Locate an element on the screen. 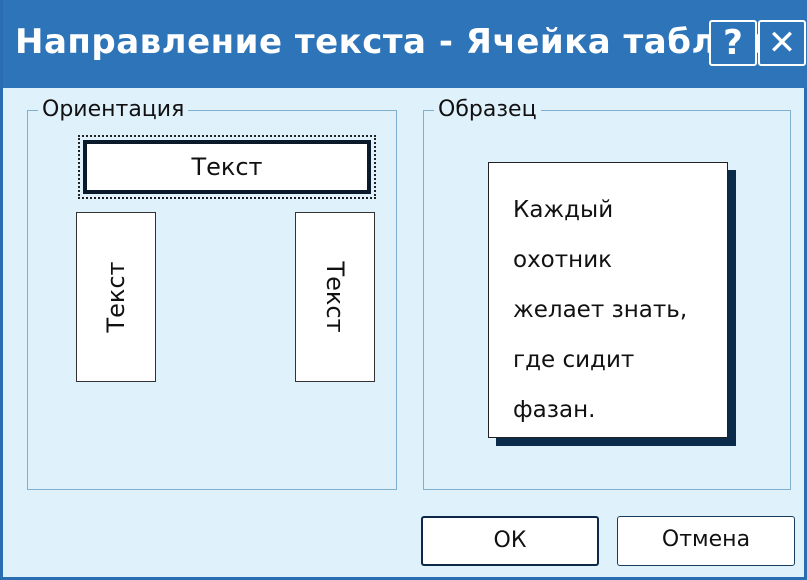 The height and width of the screenshot is (580, 807). orientation-horizontal-label: Текст is located at coordinates (227, 167).